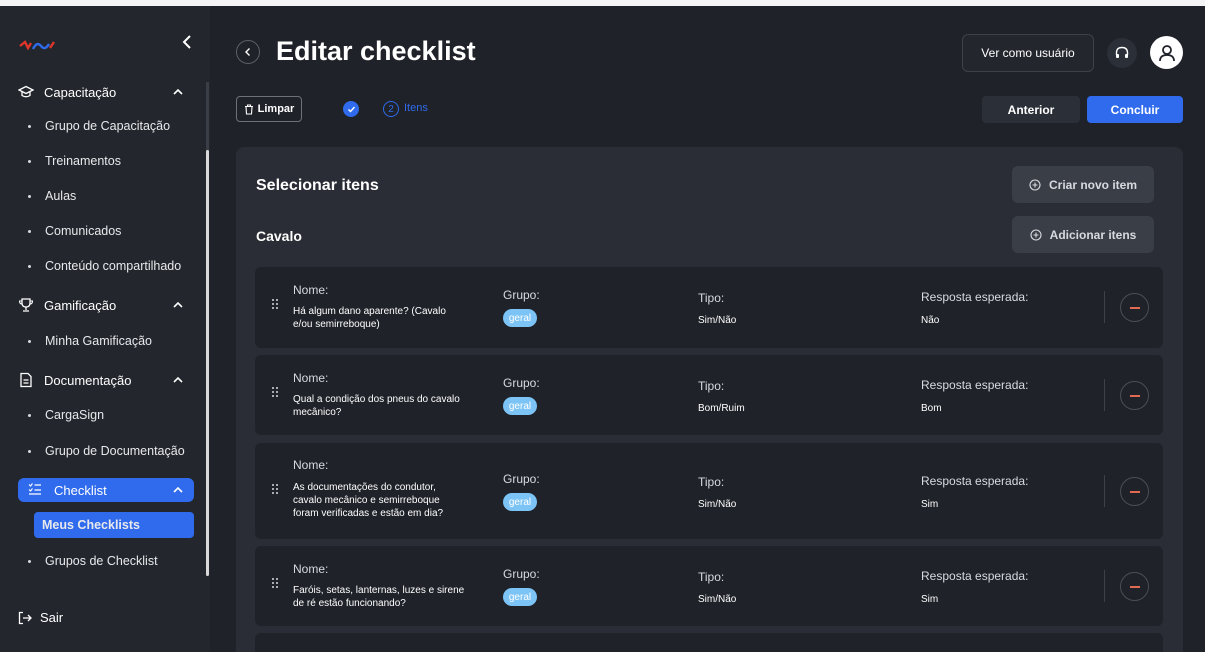 The width and height of the screenshot is (1205, 652). I want to click on sidebar-section-label: Documentação, so click(88, 380).